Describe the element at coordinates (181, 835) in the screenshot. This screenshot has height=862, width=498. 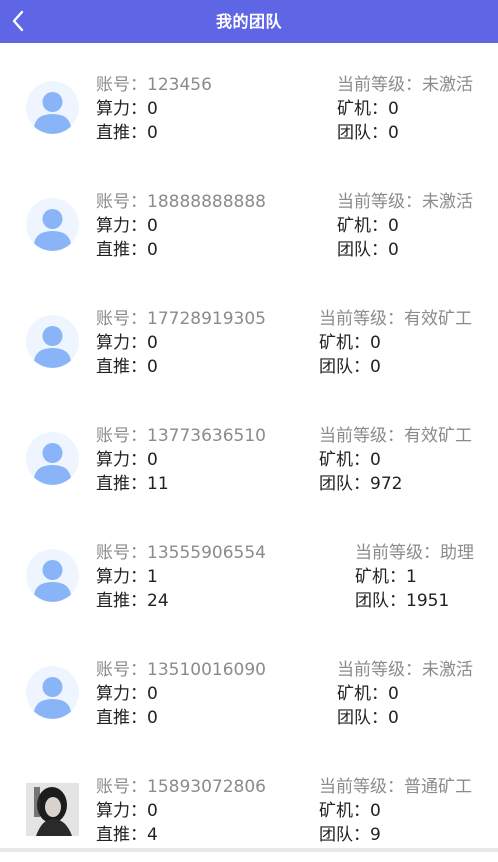
I see `direct-row: 直推：4` at that location.